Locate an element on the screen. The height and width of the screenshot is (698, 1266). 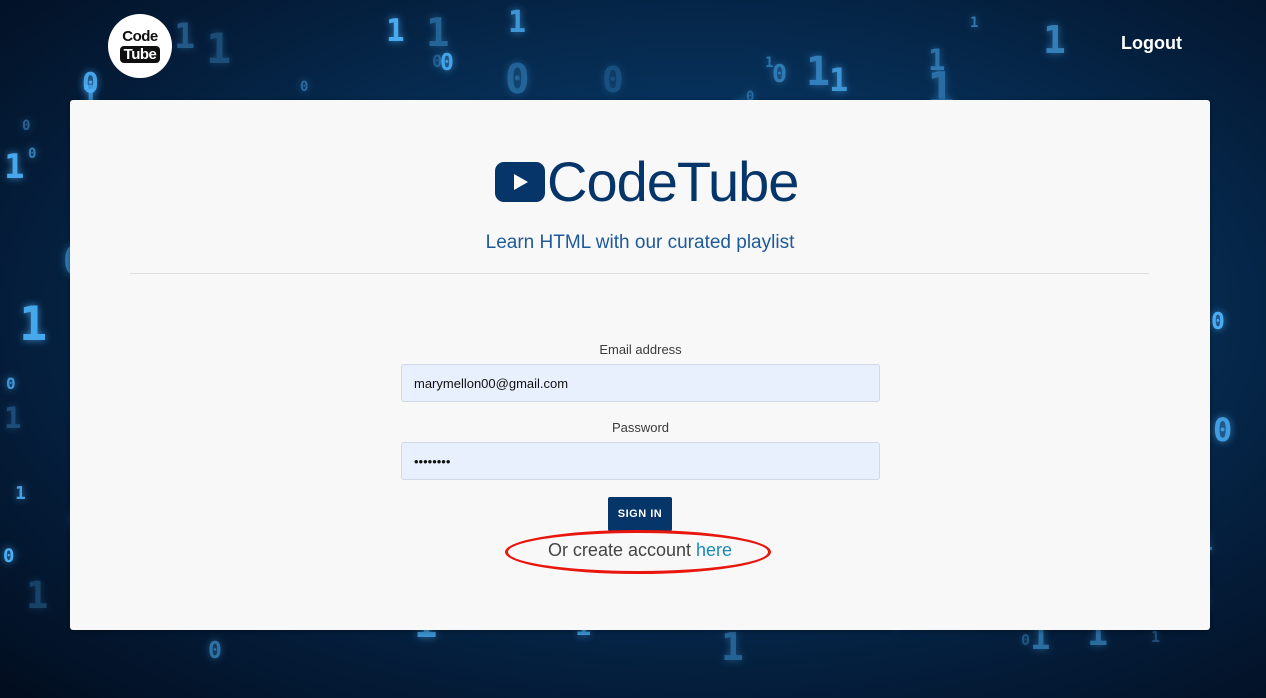
brand-name: CodeTube is located at coordinates (673, 181).